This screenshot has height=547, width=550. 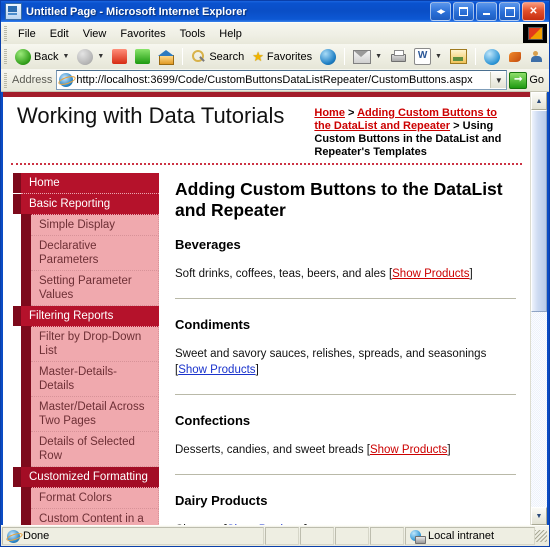 I want to click on scrollbar-track, so click(x=539, y=308).